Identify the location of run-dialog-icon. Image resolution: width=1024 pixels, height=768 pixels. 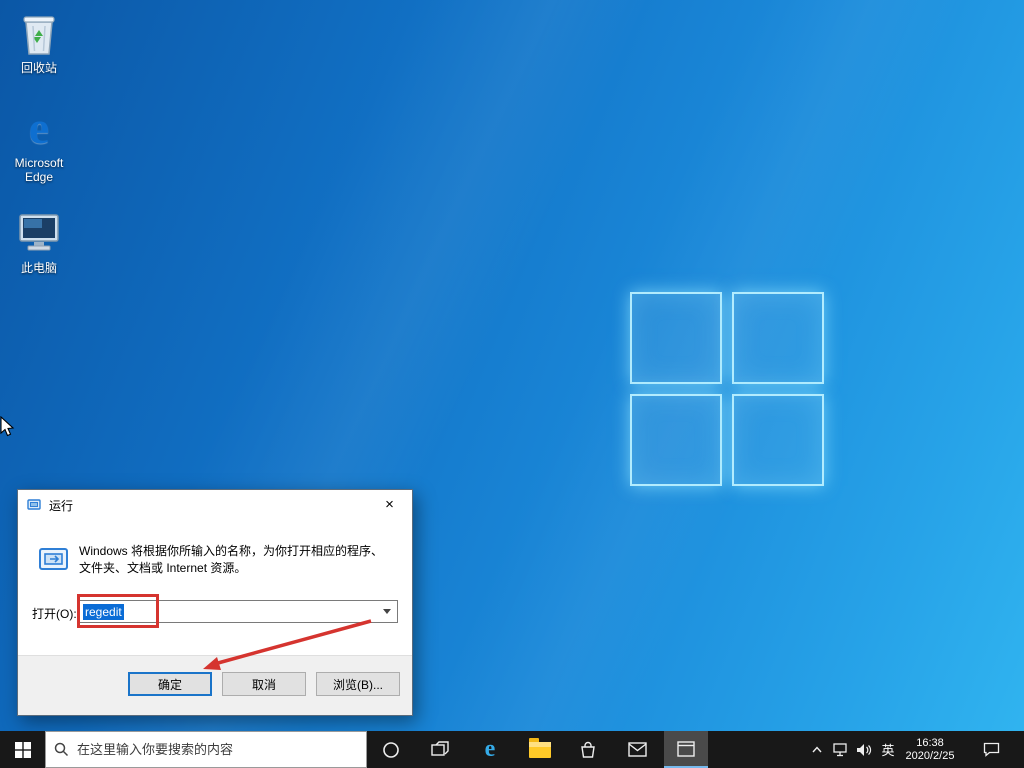
(35, 505).